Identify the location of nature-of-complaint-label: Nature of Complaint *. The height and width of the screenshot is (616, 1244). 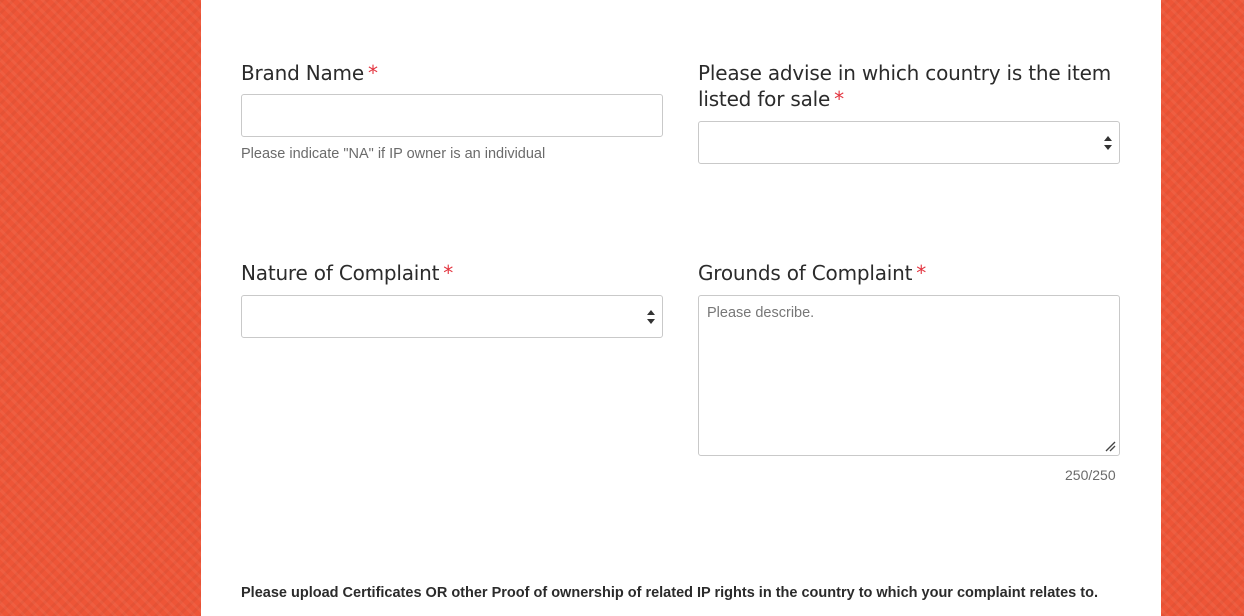
(452, 273).